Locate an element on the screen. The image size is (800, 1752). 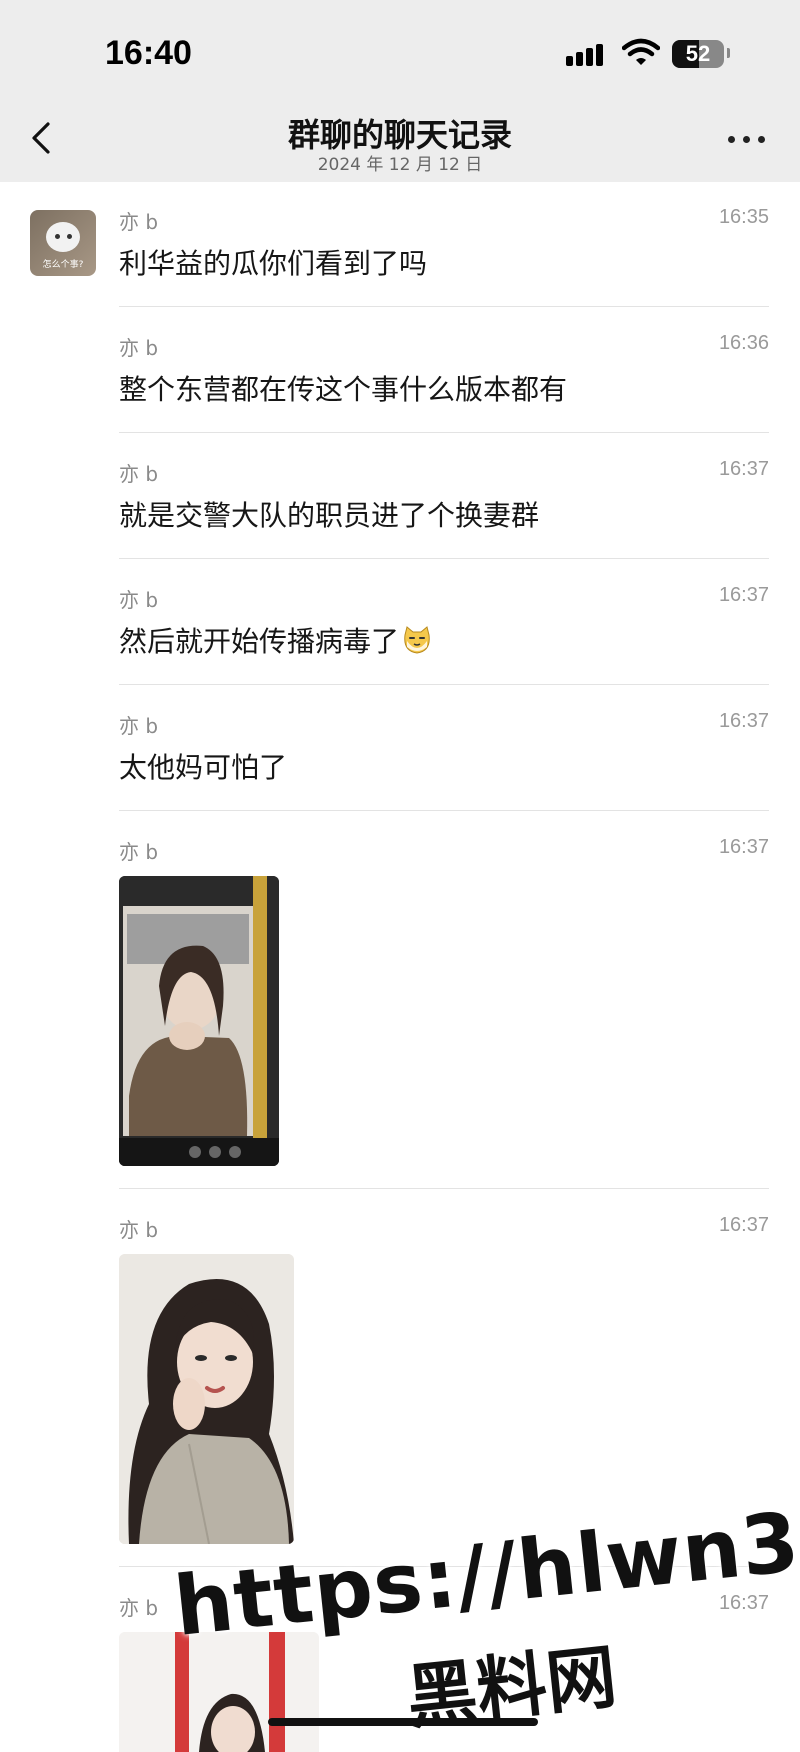
image-portrait-photo is located at coordinates (206, 1399).